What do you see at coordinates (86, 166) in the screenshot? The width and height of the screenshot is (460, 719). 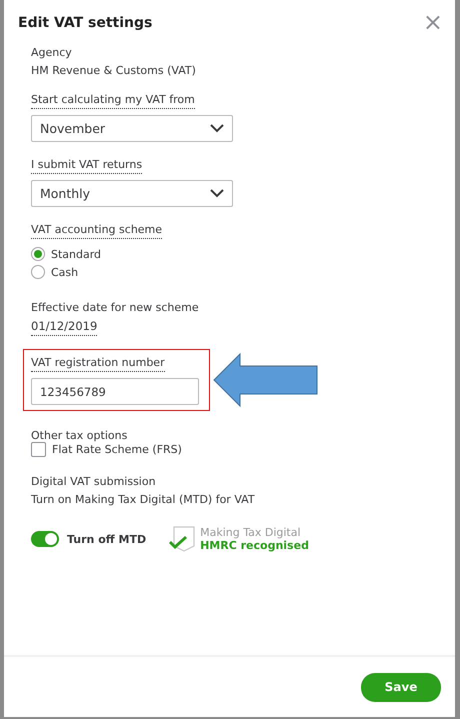 I see `field-label: I submit VAT returns` at bounding box center [86, 166].